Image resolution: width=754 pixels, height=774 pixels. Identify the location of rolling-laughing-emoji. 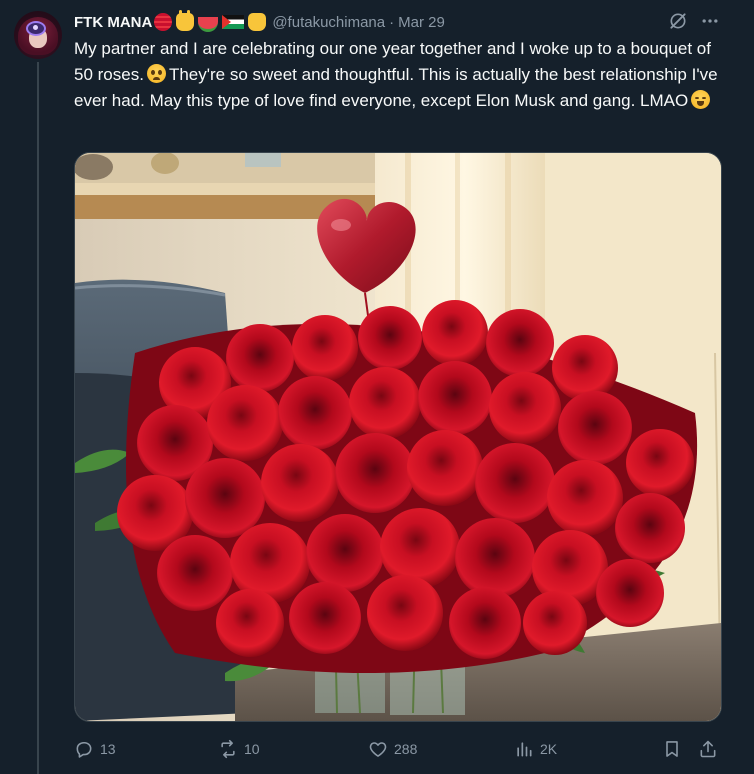
(701, 99).